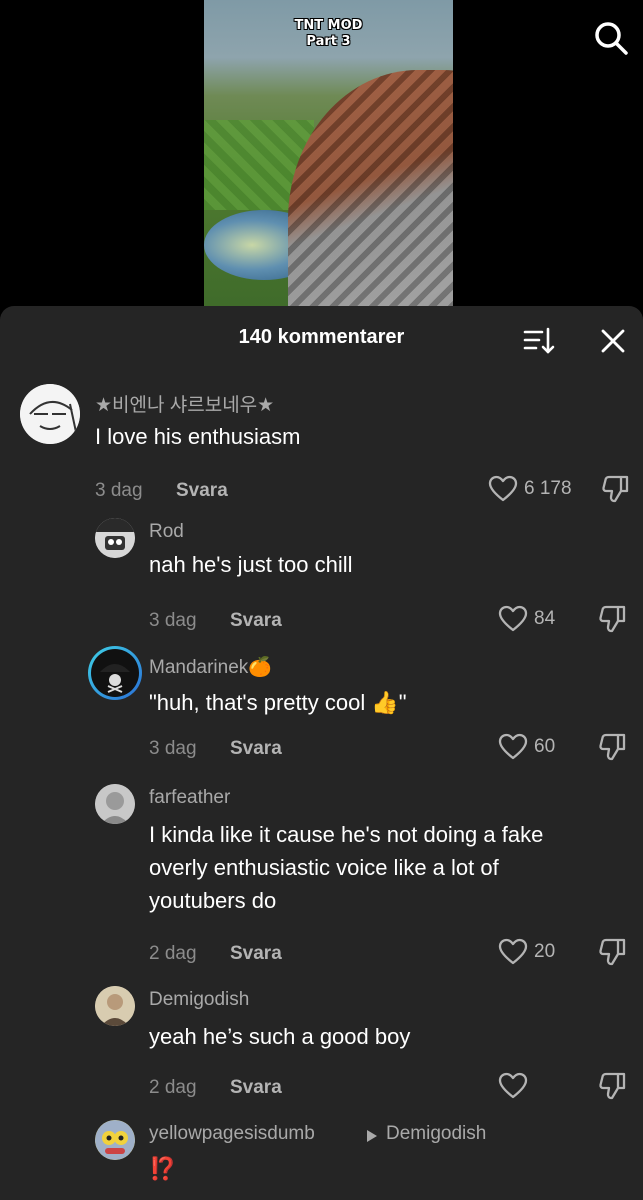  I want to click on comment-text: "huh, that's pretty cool 👍", so click(278, 702).